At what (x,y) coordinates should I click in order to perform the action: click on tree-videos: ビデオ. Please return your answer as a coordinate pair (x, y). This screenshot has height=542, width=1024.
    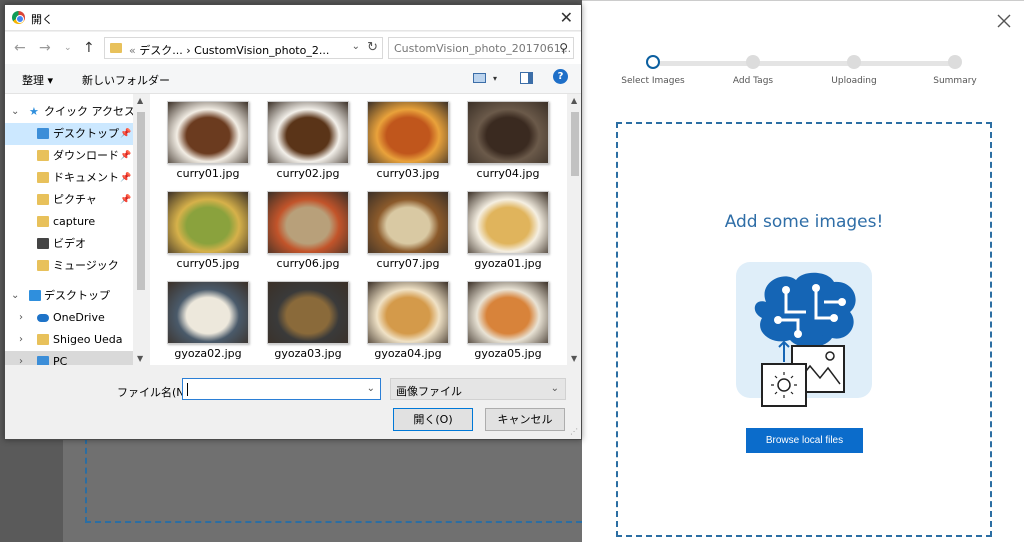
    Looking at the image, I should click on (69, 244).